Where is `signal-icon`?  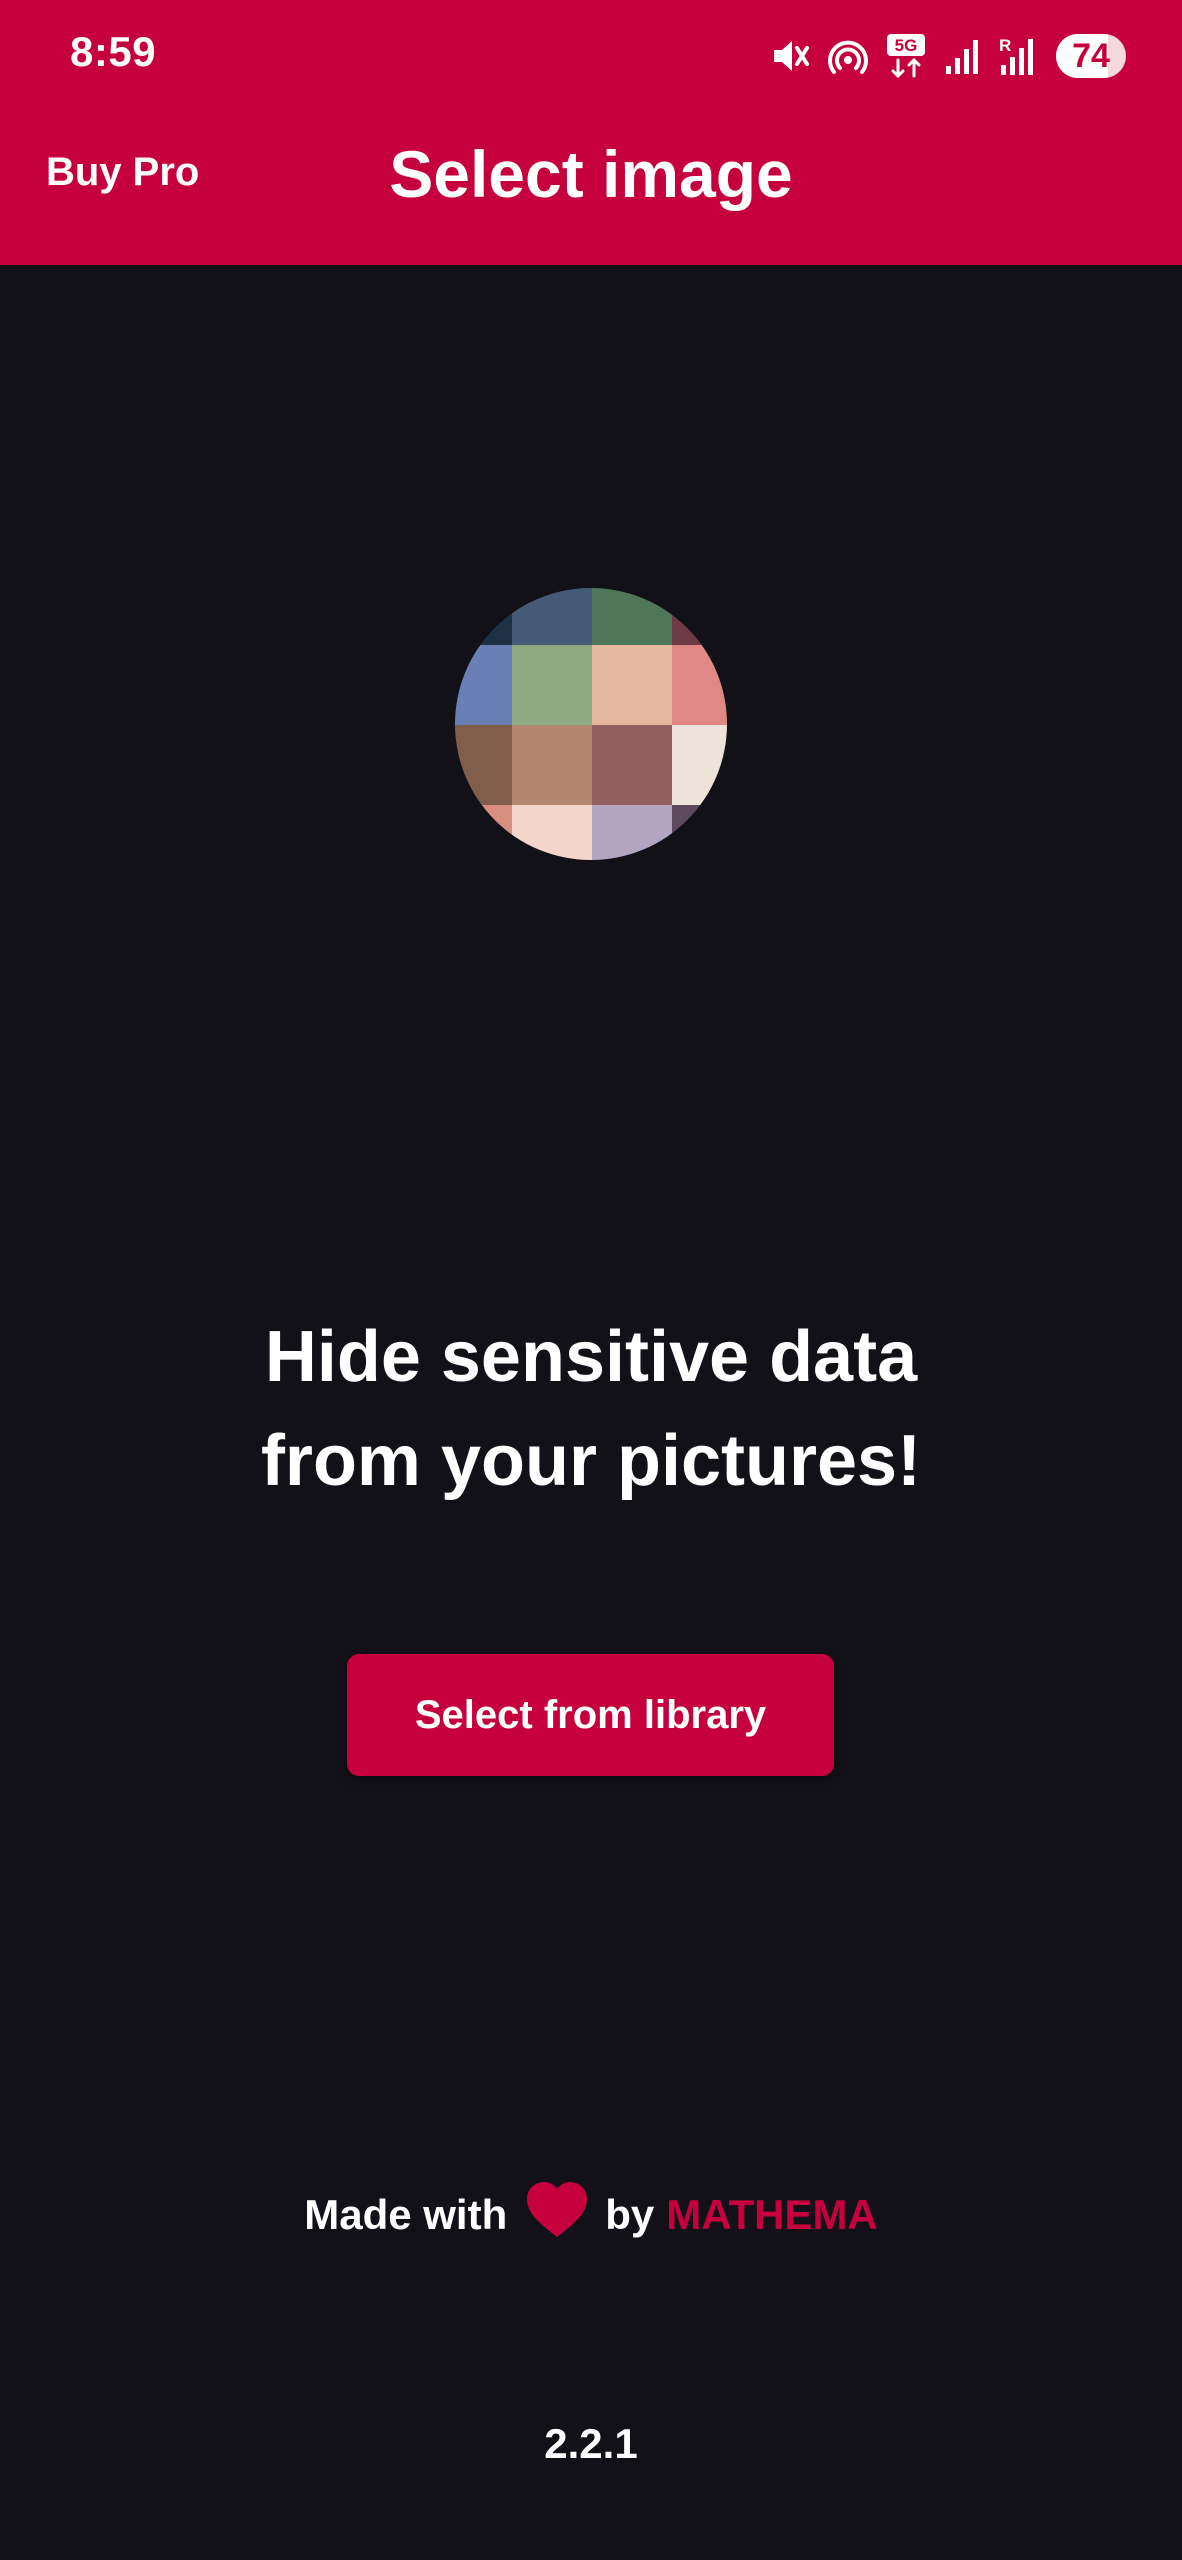 signal-icon is located at coordinates (962, 57).